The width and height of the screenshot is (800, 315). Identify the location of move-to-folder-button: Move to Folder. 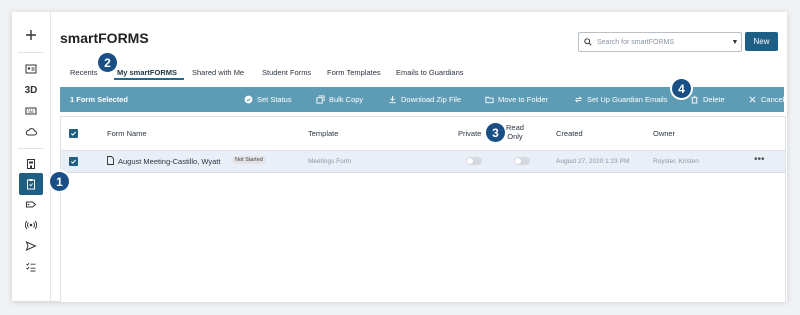
(516, 99).